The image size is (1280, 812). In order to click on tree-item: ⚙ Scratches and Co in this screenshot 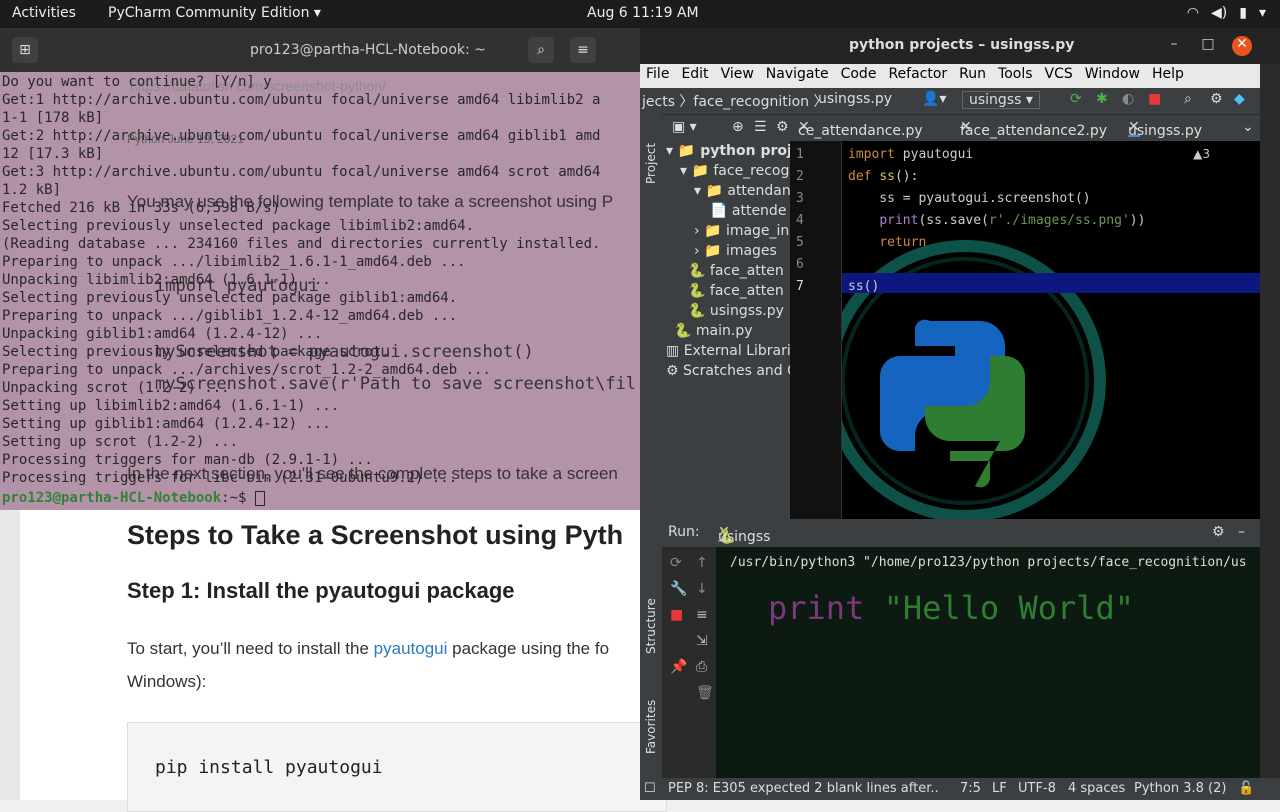, I will do `click(728, 371)`.